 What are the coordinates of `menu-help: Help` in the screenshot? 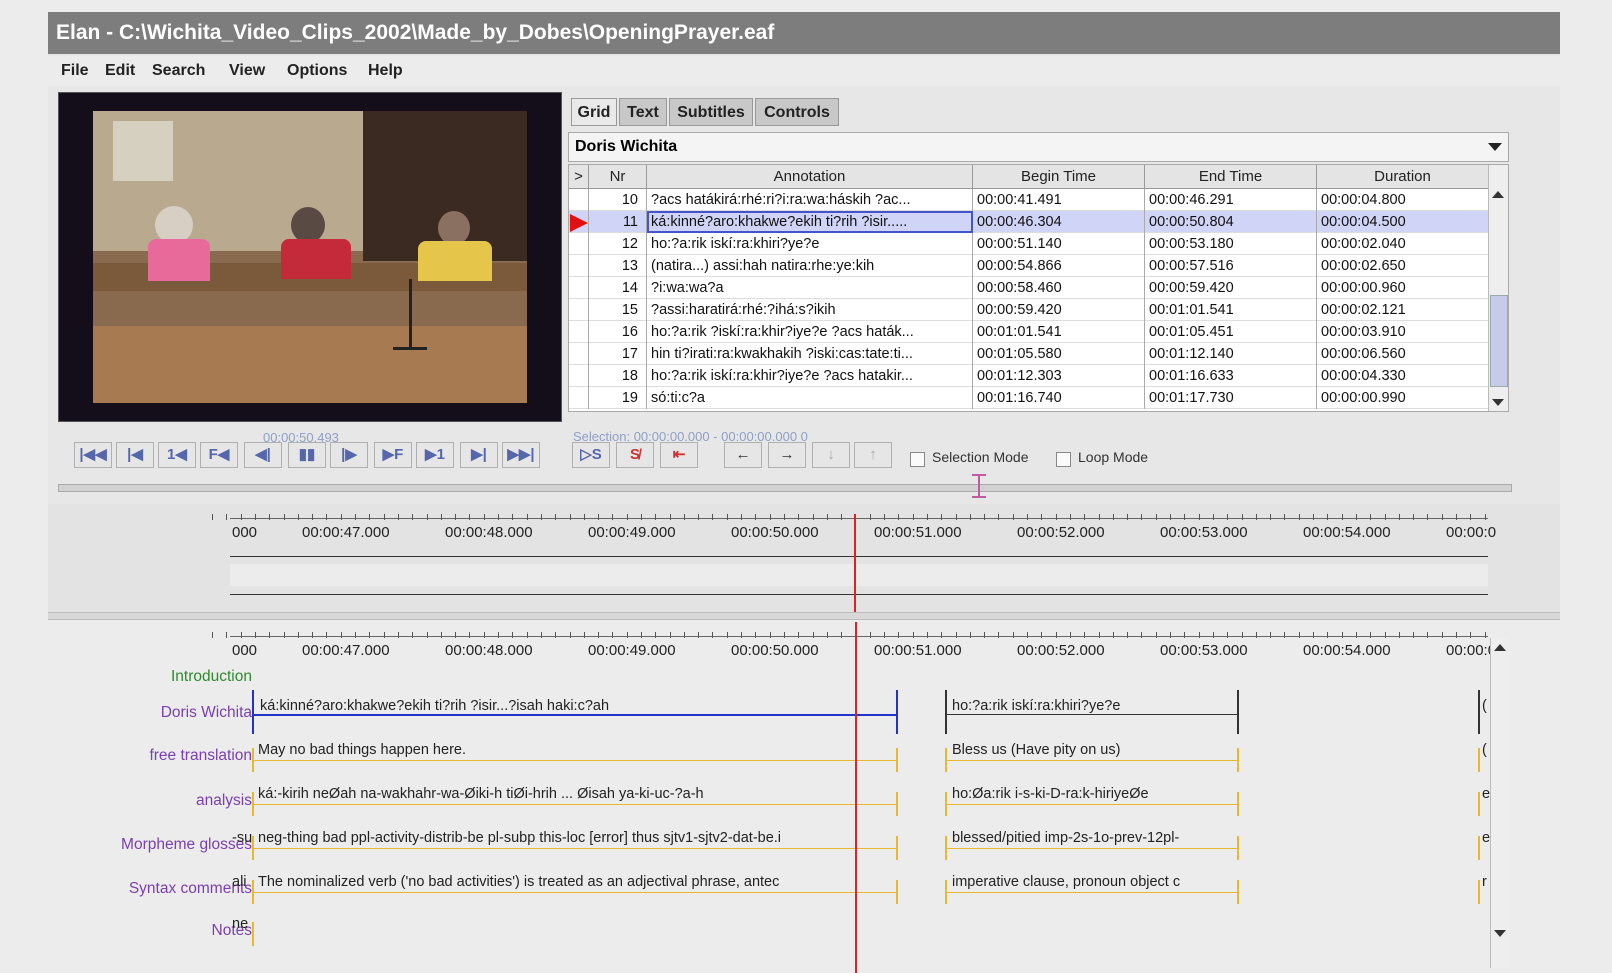 It's located at (385, 71).